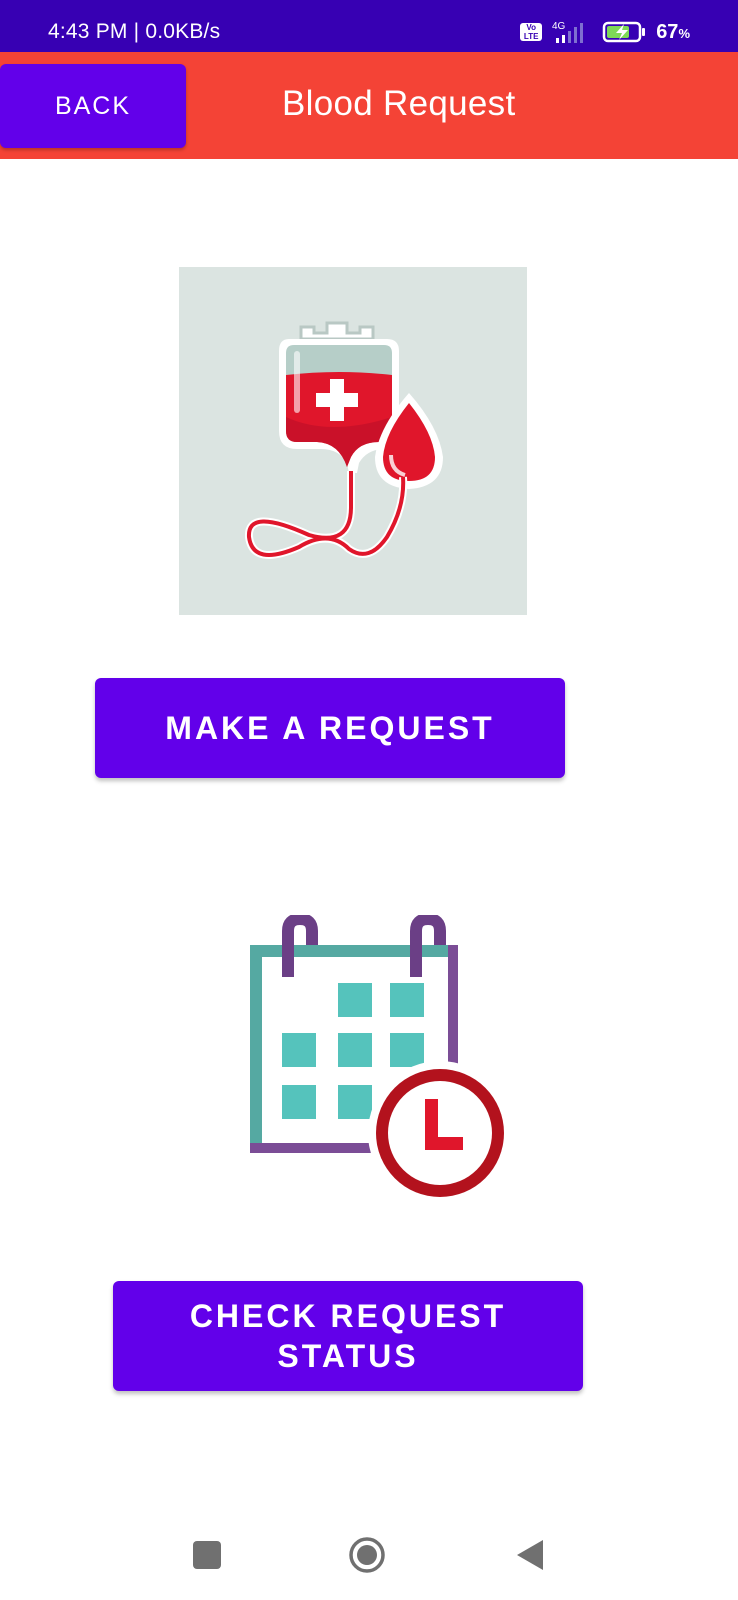 Image resolution: width=738 pixels, height=1600 pixels. What do you see at coordinates (93, 106) in the screenshot?
I see `back-button: BACK` at bounding box center [93, 106].